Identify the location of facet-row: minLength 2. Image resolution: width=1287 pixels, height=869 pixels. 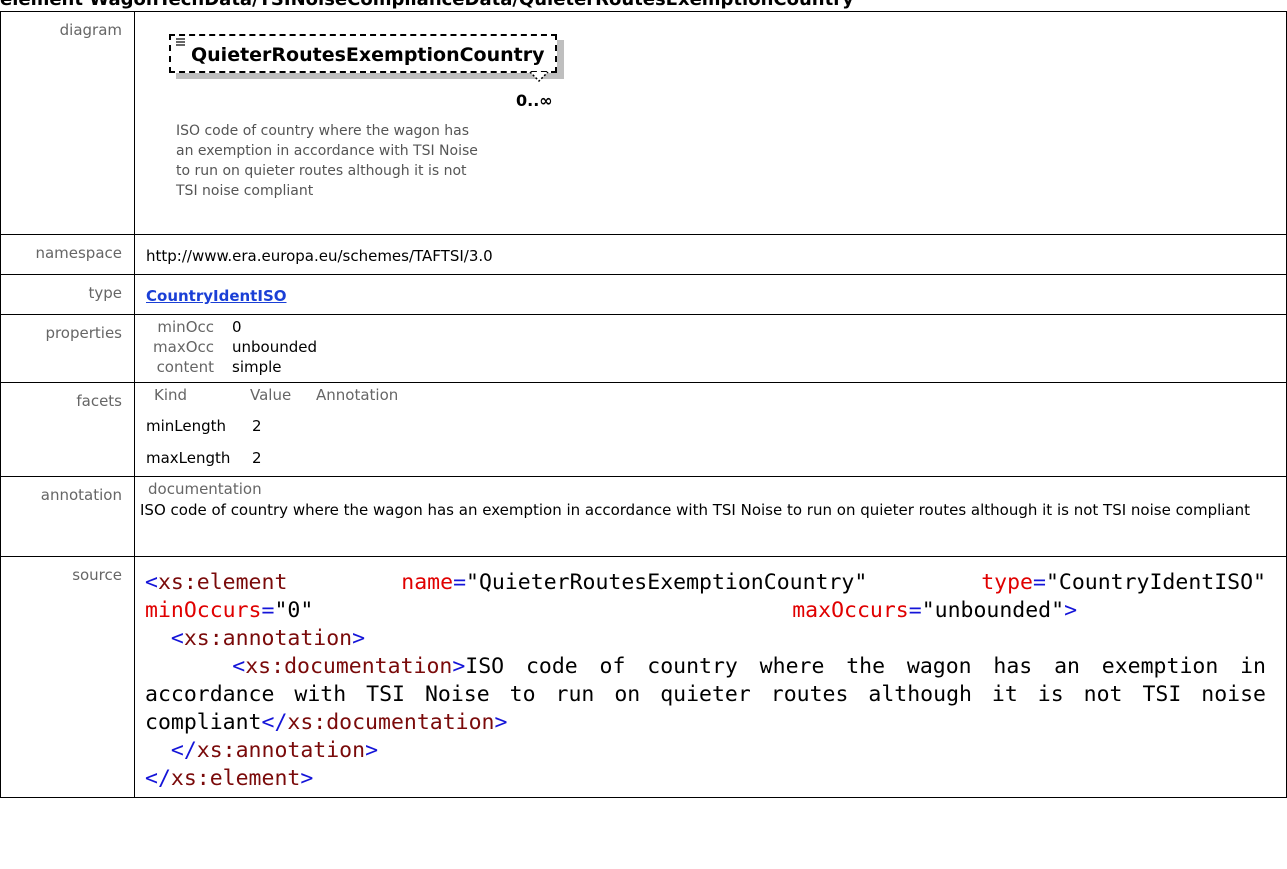
(711, 426).